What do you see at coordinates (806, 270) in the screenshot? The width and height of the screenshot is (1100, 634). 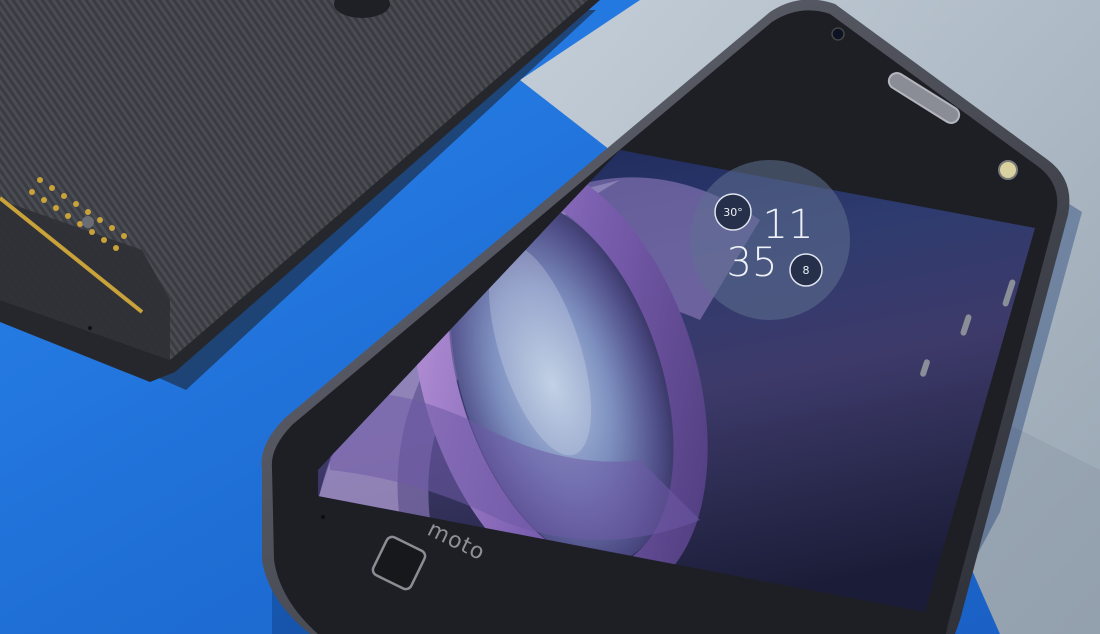 I see `notification-count: 8` at bounding box center [806, 270].